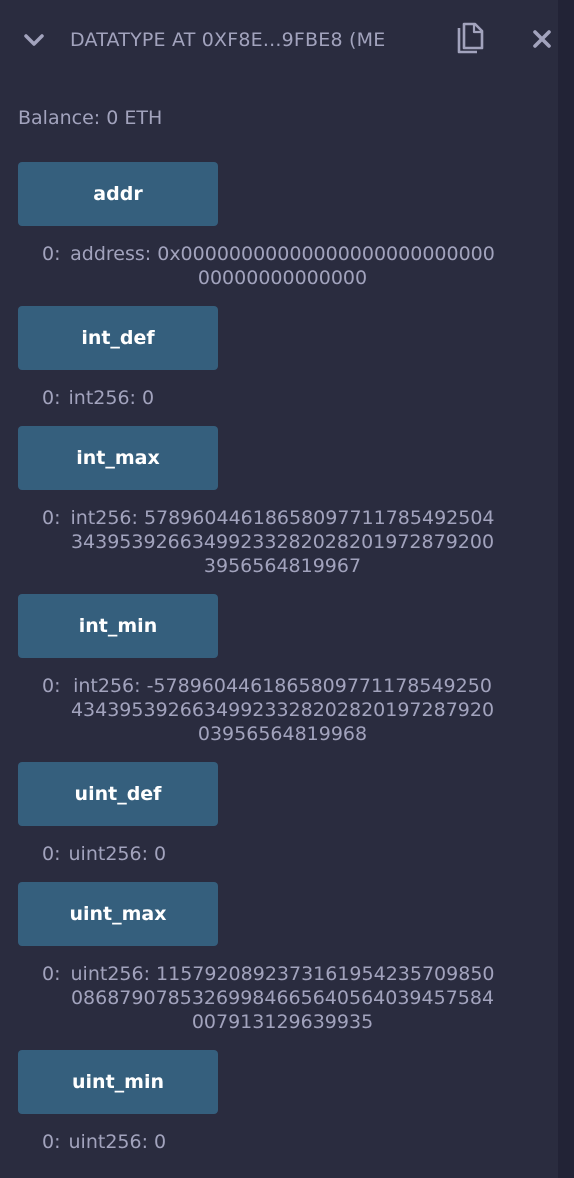  What do you see at coordinates (118, 914) in the screenshot?
I see `call-uint-max-button: uint_max` at bounding box center [118, 914].